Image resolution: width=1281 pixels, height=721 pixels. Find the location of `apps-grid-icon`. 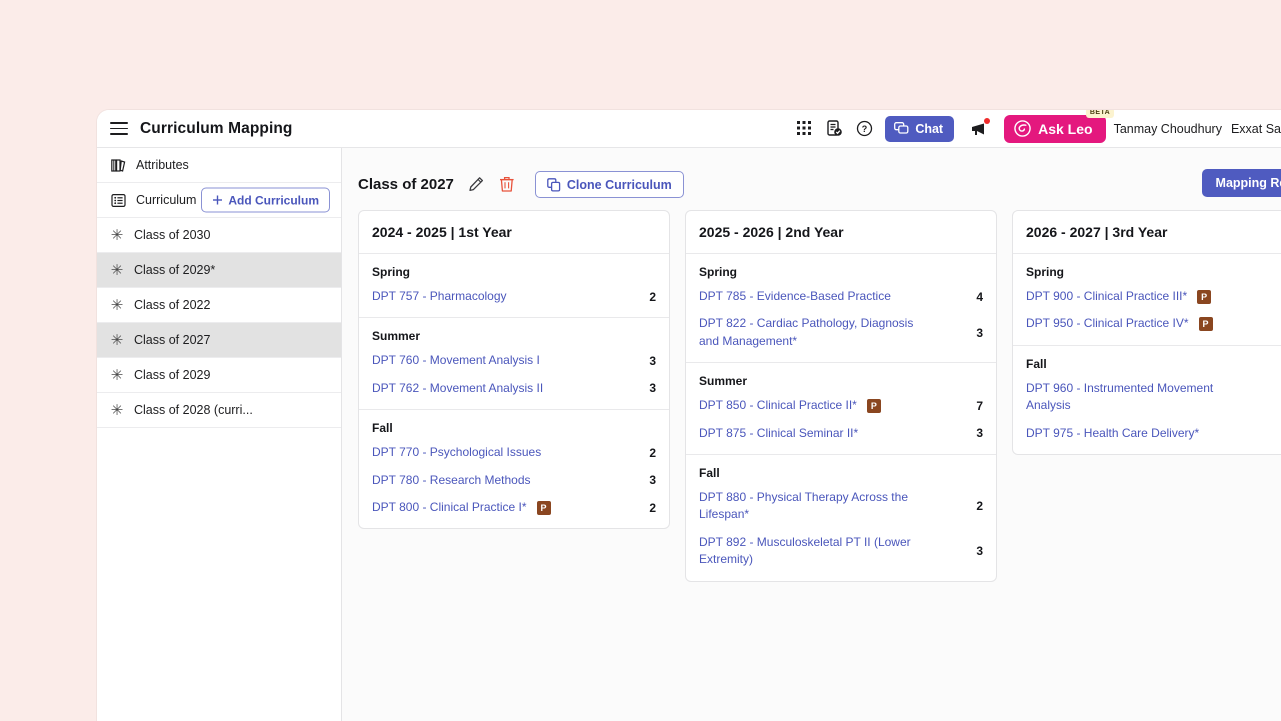

apps-grid-icon is located at coordinates (804, 129).